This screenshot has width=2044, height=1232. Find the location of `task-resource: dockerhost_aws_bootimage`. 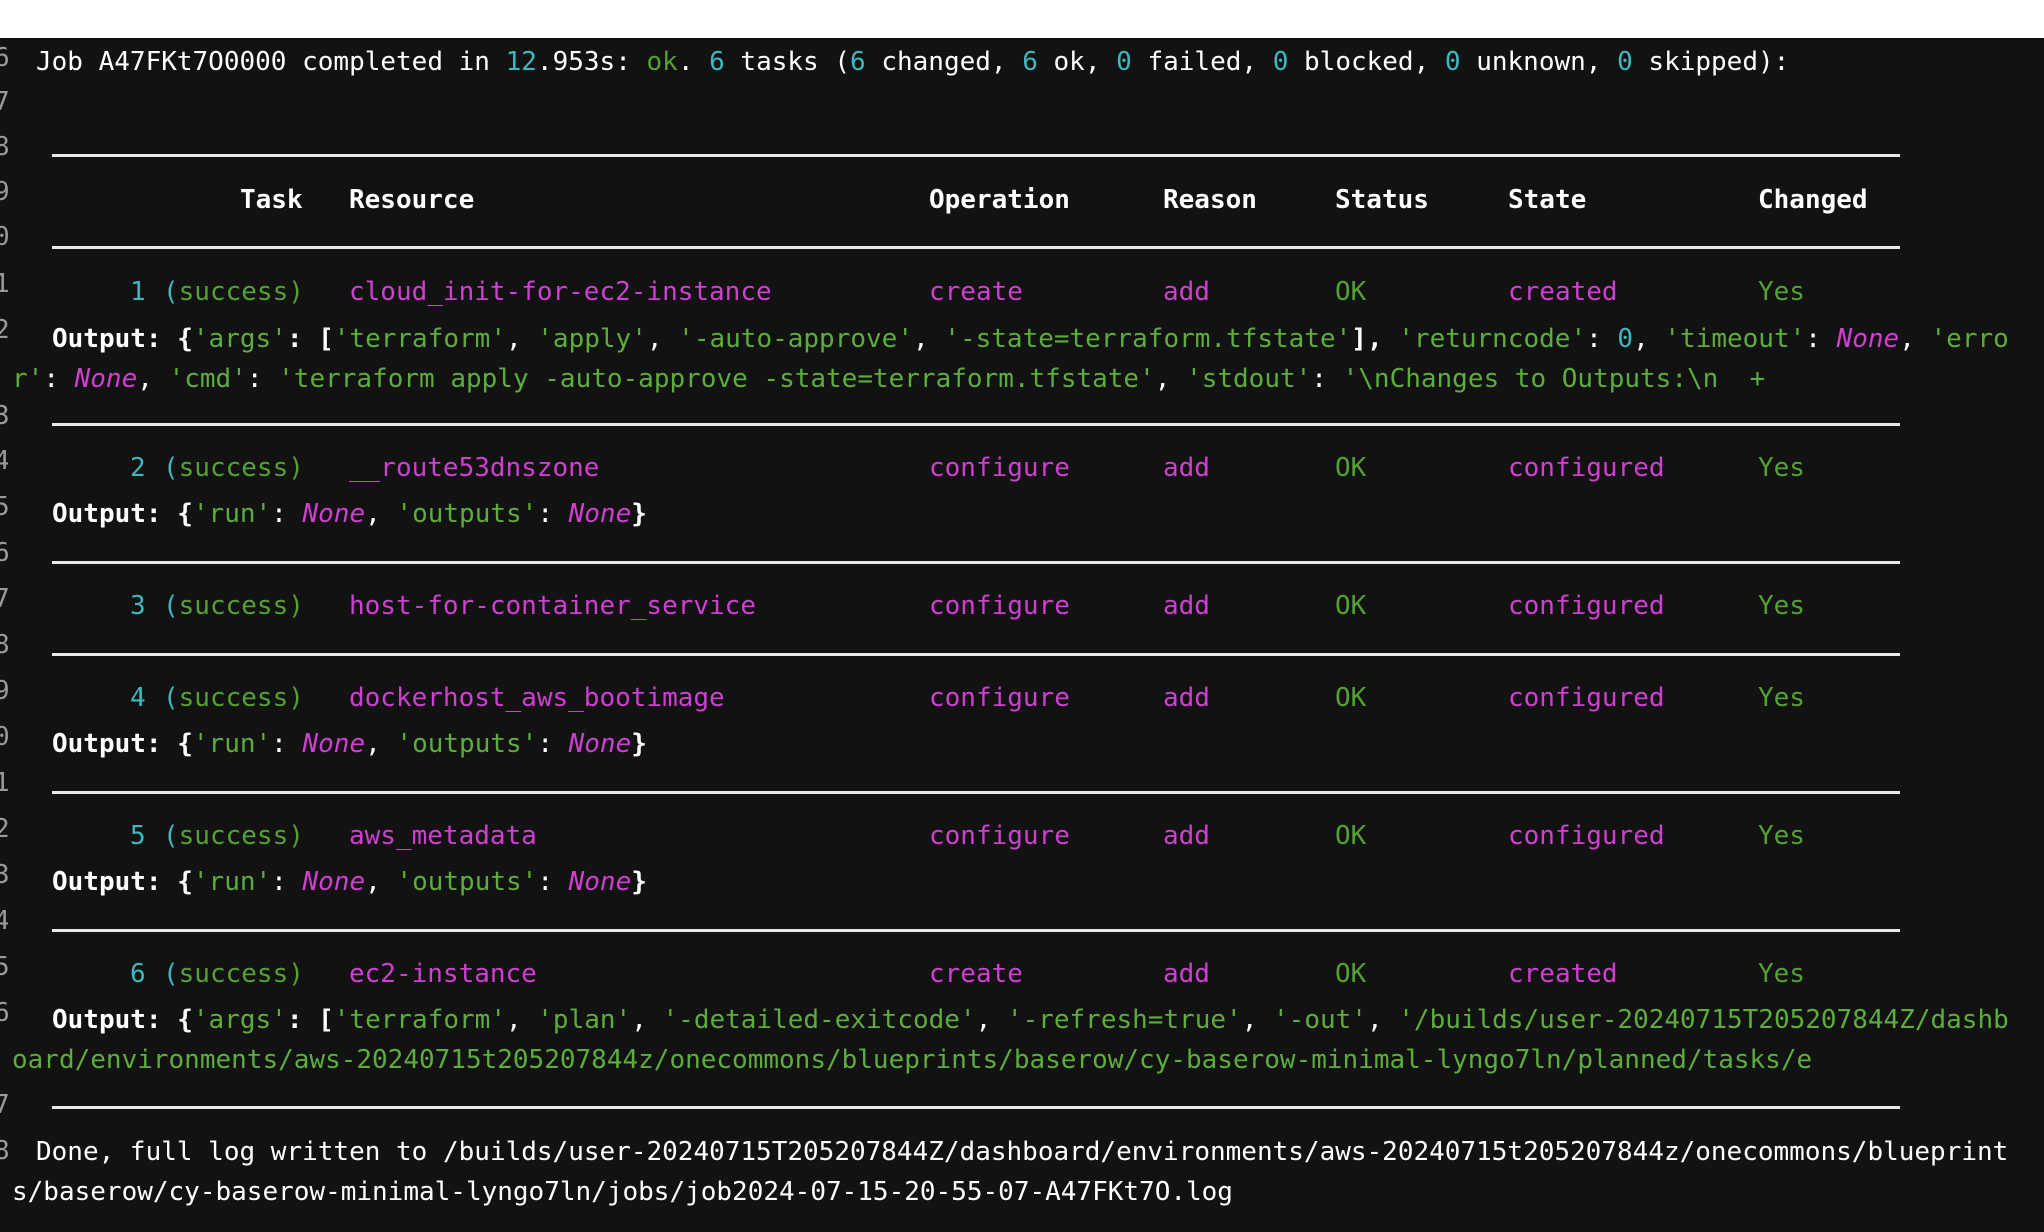

task-resource: dockerhost_aws_bootimage is located at coordinates (537, 698).